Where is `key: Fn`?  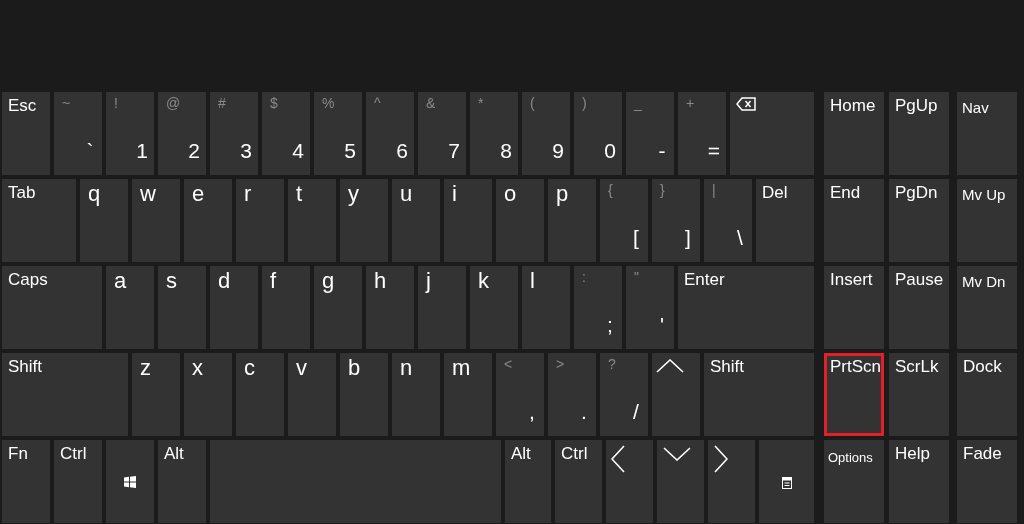 key: Fn is located at coordinates (26, 481).